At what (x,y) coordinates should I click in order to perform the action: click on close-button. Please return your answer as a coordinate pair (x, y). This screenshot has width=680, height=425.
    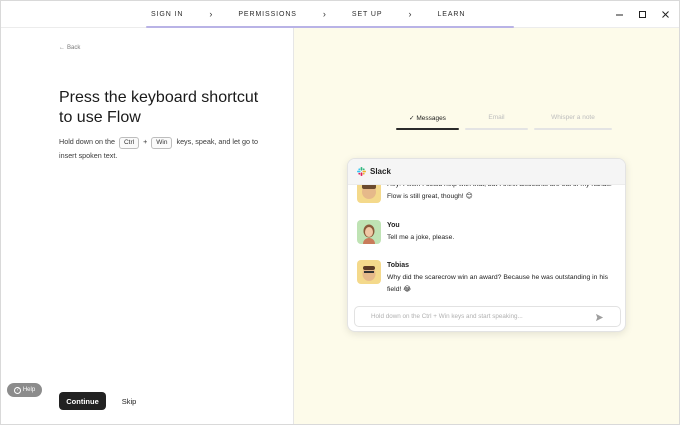
    Looking at the image, I should click on (665, 15).